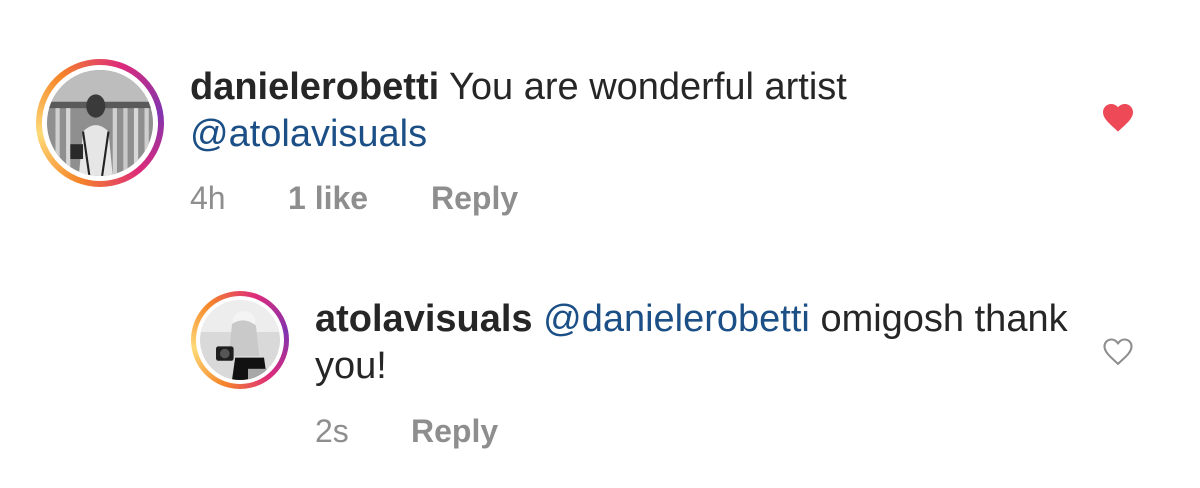 This screenshot has width=1200, height=488. Describe the element at coordinates (648, 87) in the screenshot. I see `comment-body: You are wonderful artist` at that location.